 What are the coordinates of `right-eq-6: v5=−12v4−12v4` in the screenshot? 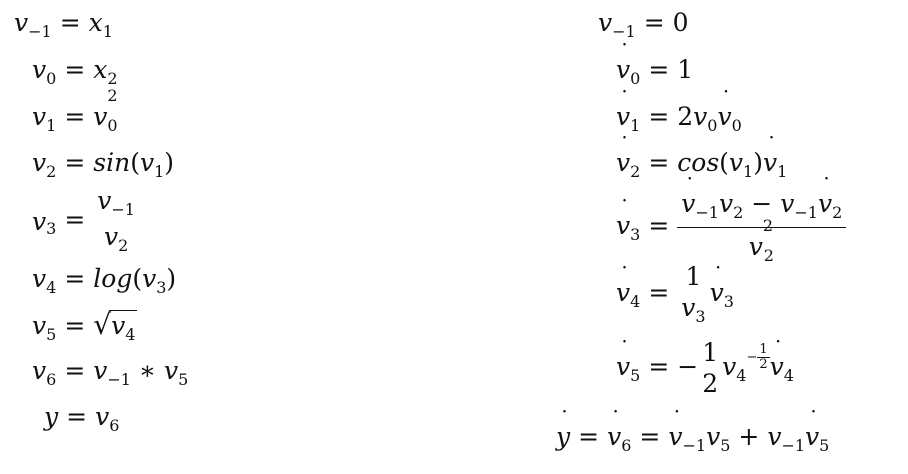 It's located at (705, 368).